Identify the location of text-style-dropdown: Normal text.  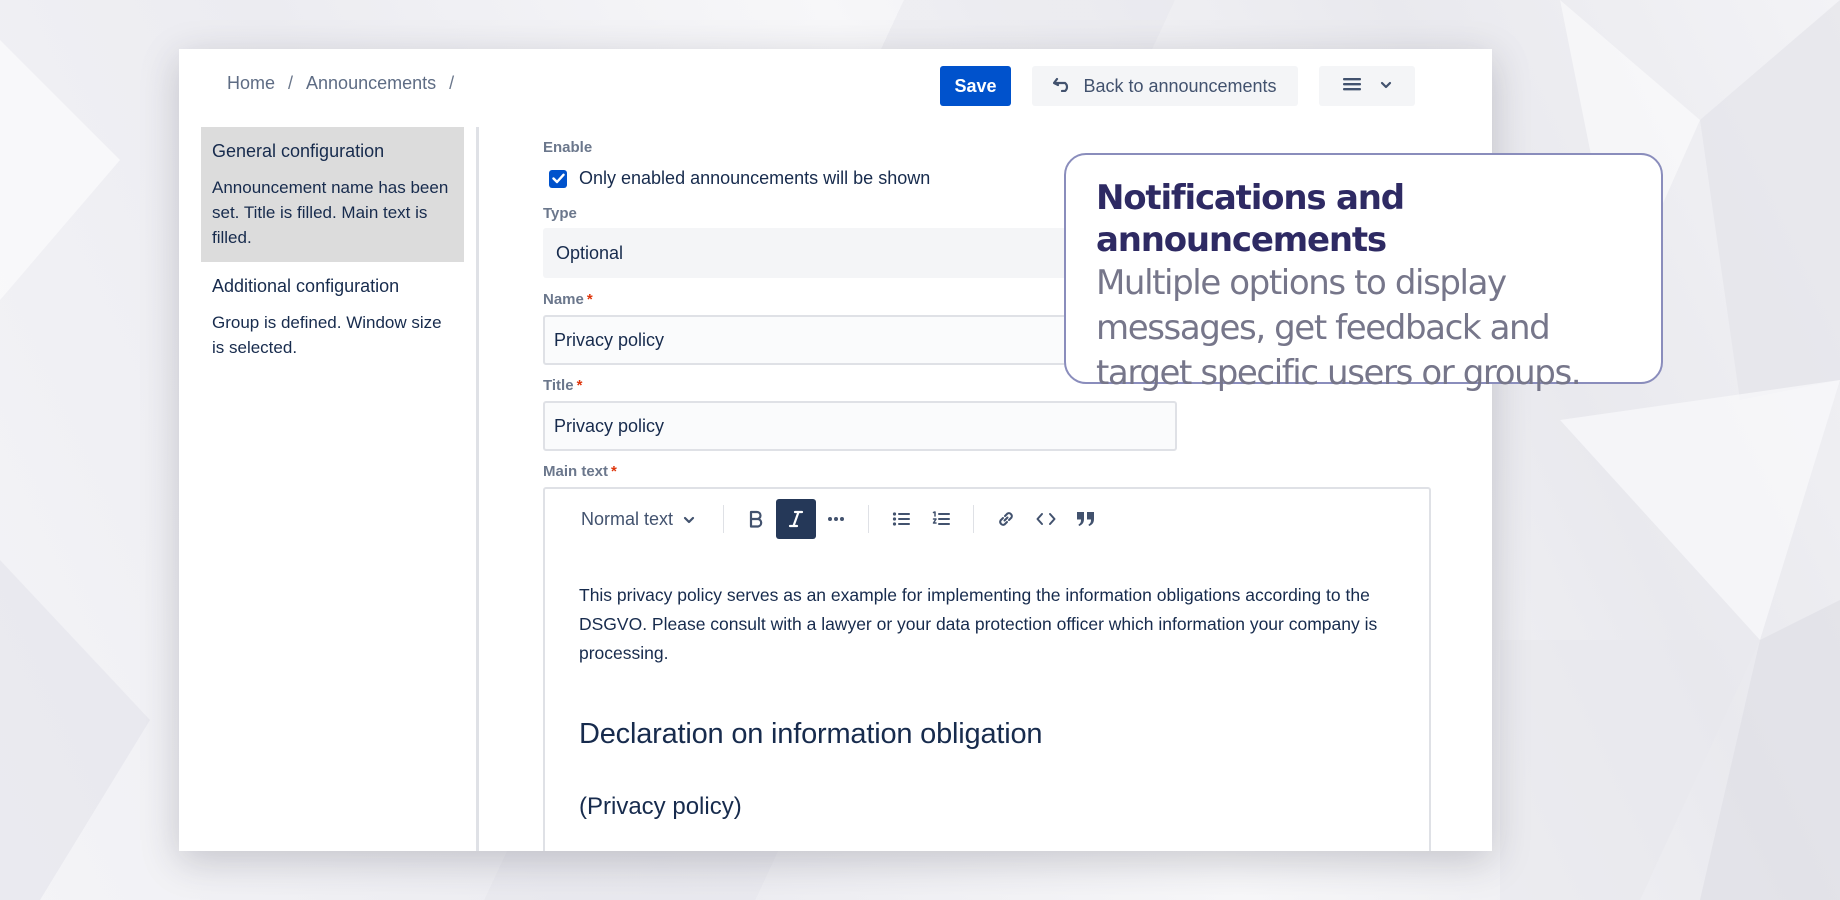
(646, 519).